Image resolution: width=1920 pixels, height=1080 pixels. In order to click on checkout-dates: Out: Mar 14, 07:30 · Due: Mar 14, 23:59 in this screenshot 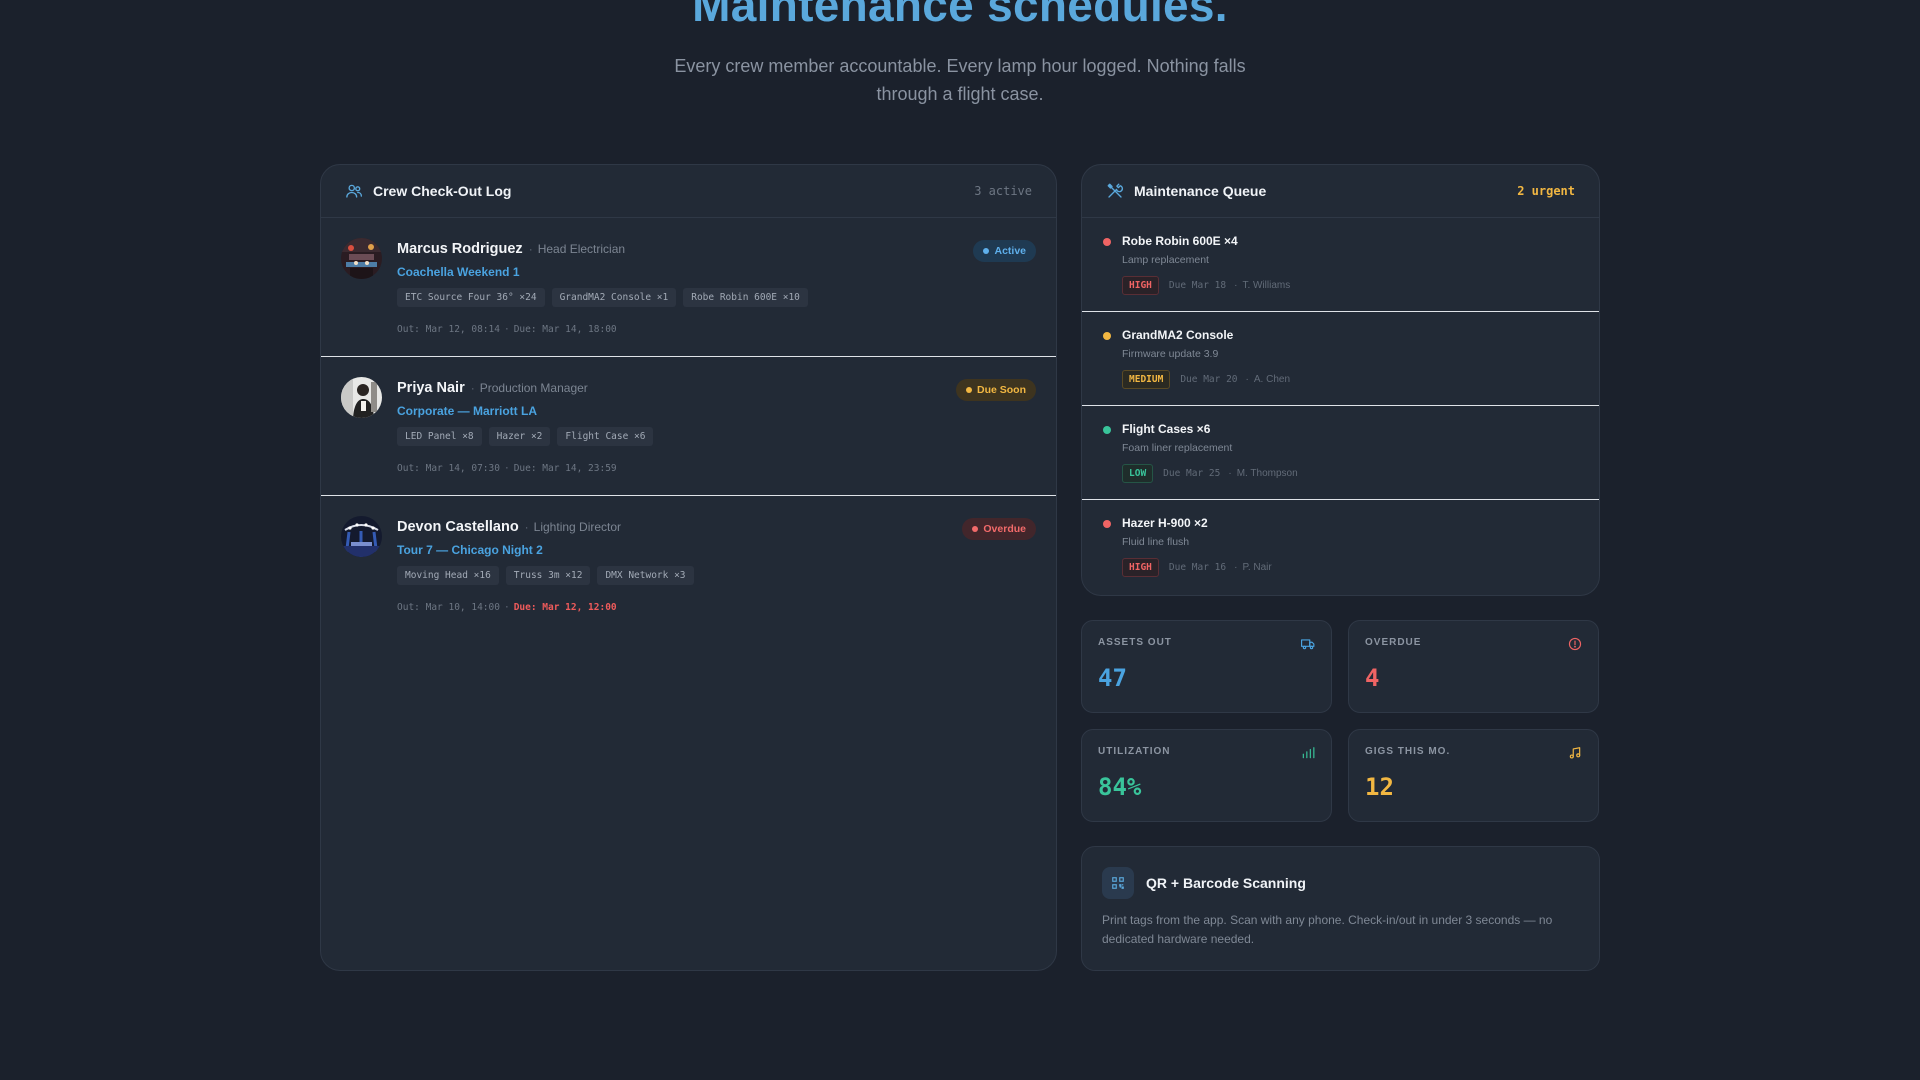, I will do `click(507, 468)`.